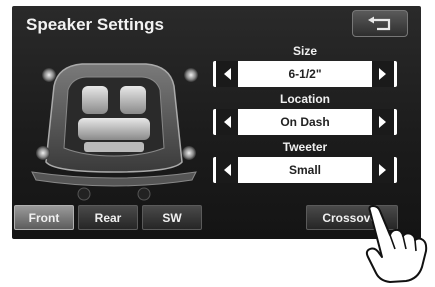 The width and height of the screenshot is (435, 287). Describe the element at coordinates (108, 217) in the screenshot. I see `tab-rear: Rear` at that location.